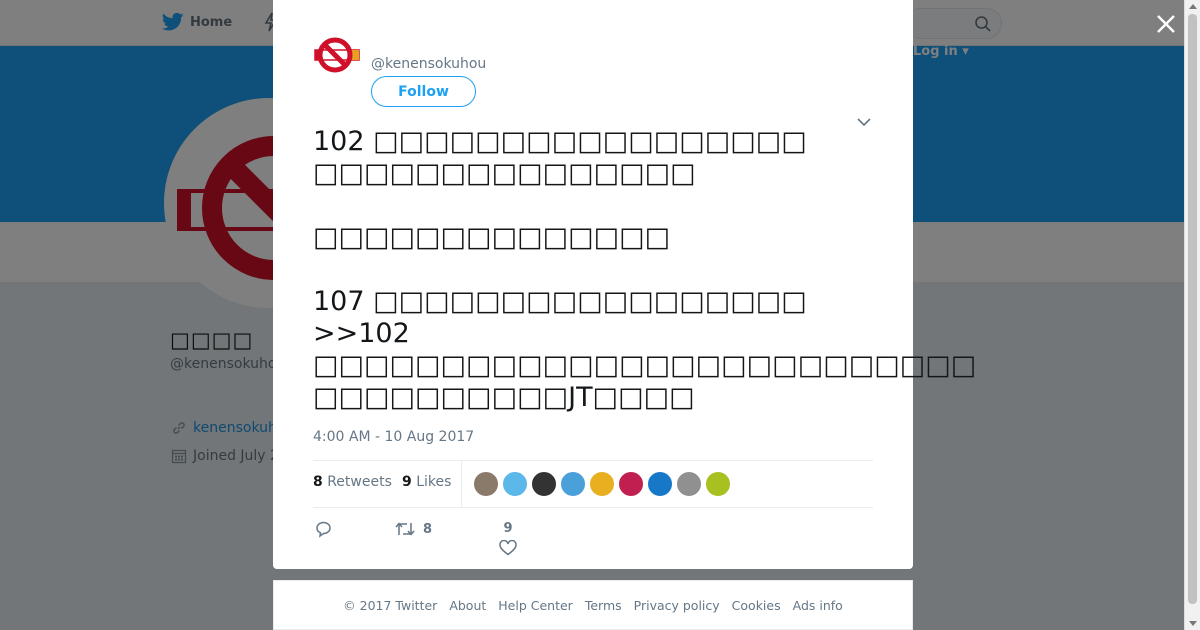 Image resolution: width=1200 pixels, height=630 pixels. What do you see at coordinates (423, 91) in the screenshot?
I see `follow-button: Follow` at bounding box center [423, 91].